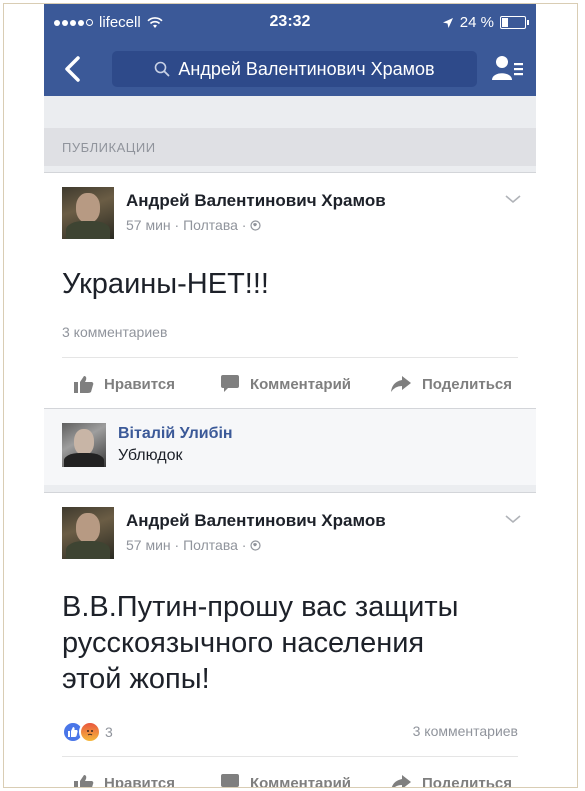 The height and width of the screenshot is (791, 585). What do you see at coordinates (447, 22) in the screenshot?
I see `location-arrow-icon` at bounding box center [447, 22].